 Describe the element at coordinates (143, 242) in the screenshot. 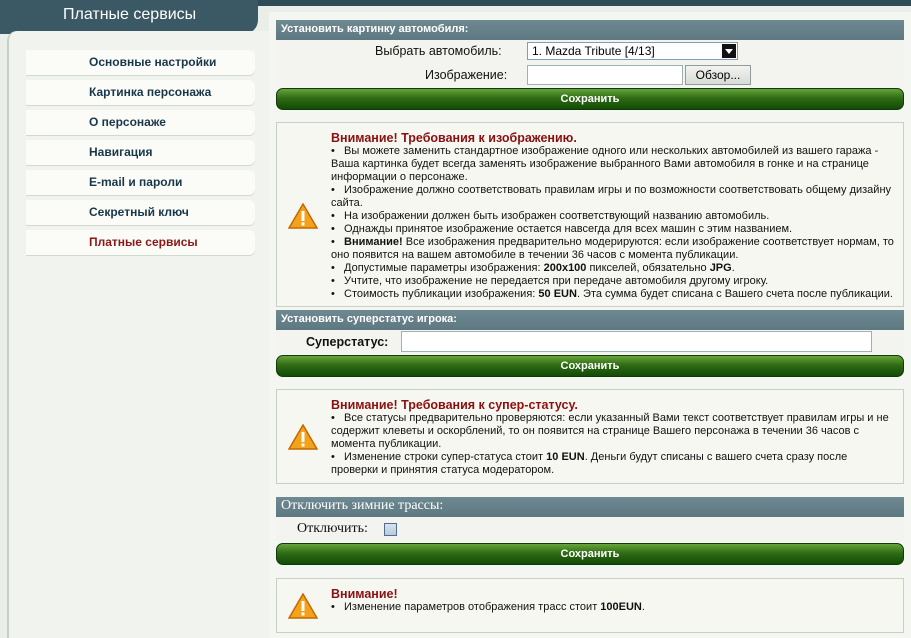

I see `sidebar-item-label: Платные сервисы` at that location.